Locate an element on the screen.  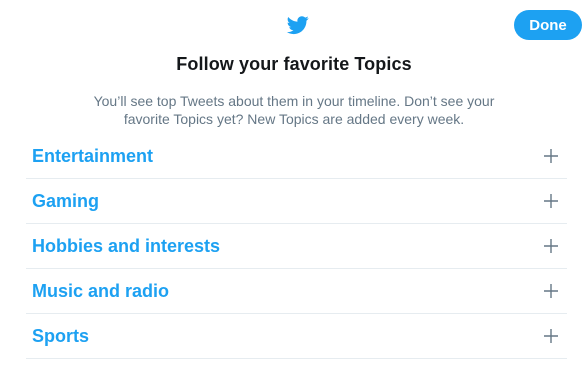
done-button: Done is located at coordinates (548, 25).